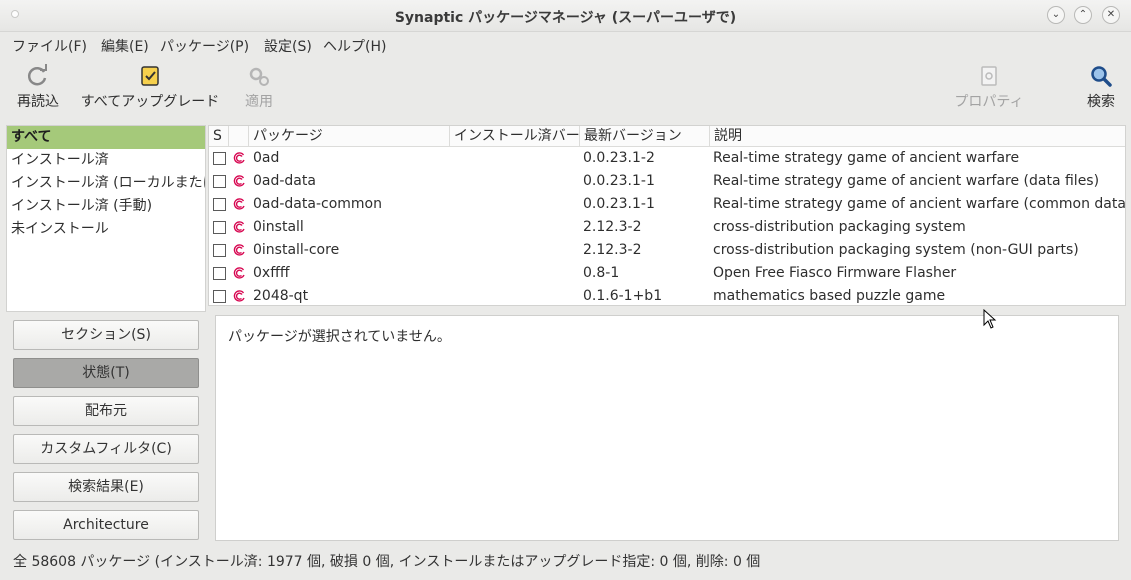 Image resolution: width=1131 pixels, height=580 pixels. What do you see at coordinates (37, 75) in the screenshot?
I see `reload-icon` at bounding box center [37, 75].